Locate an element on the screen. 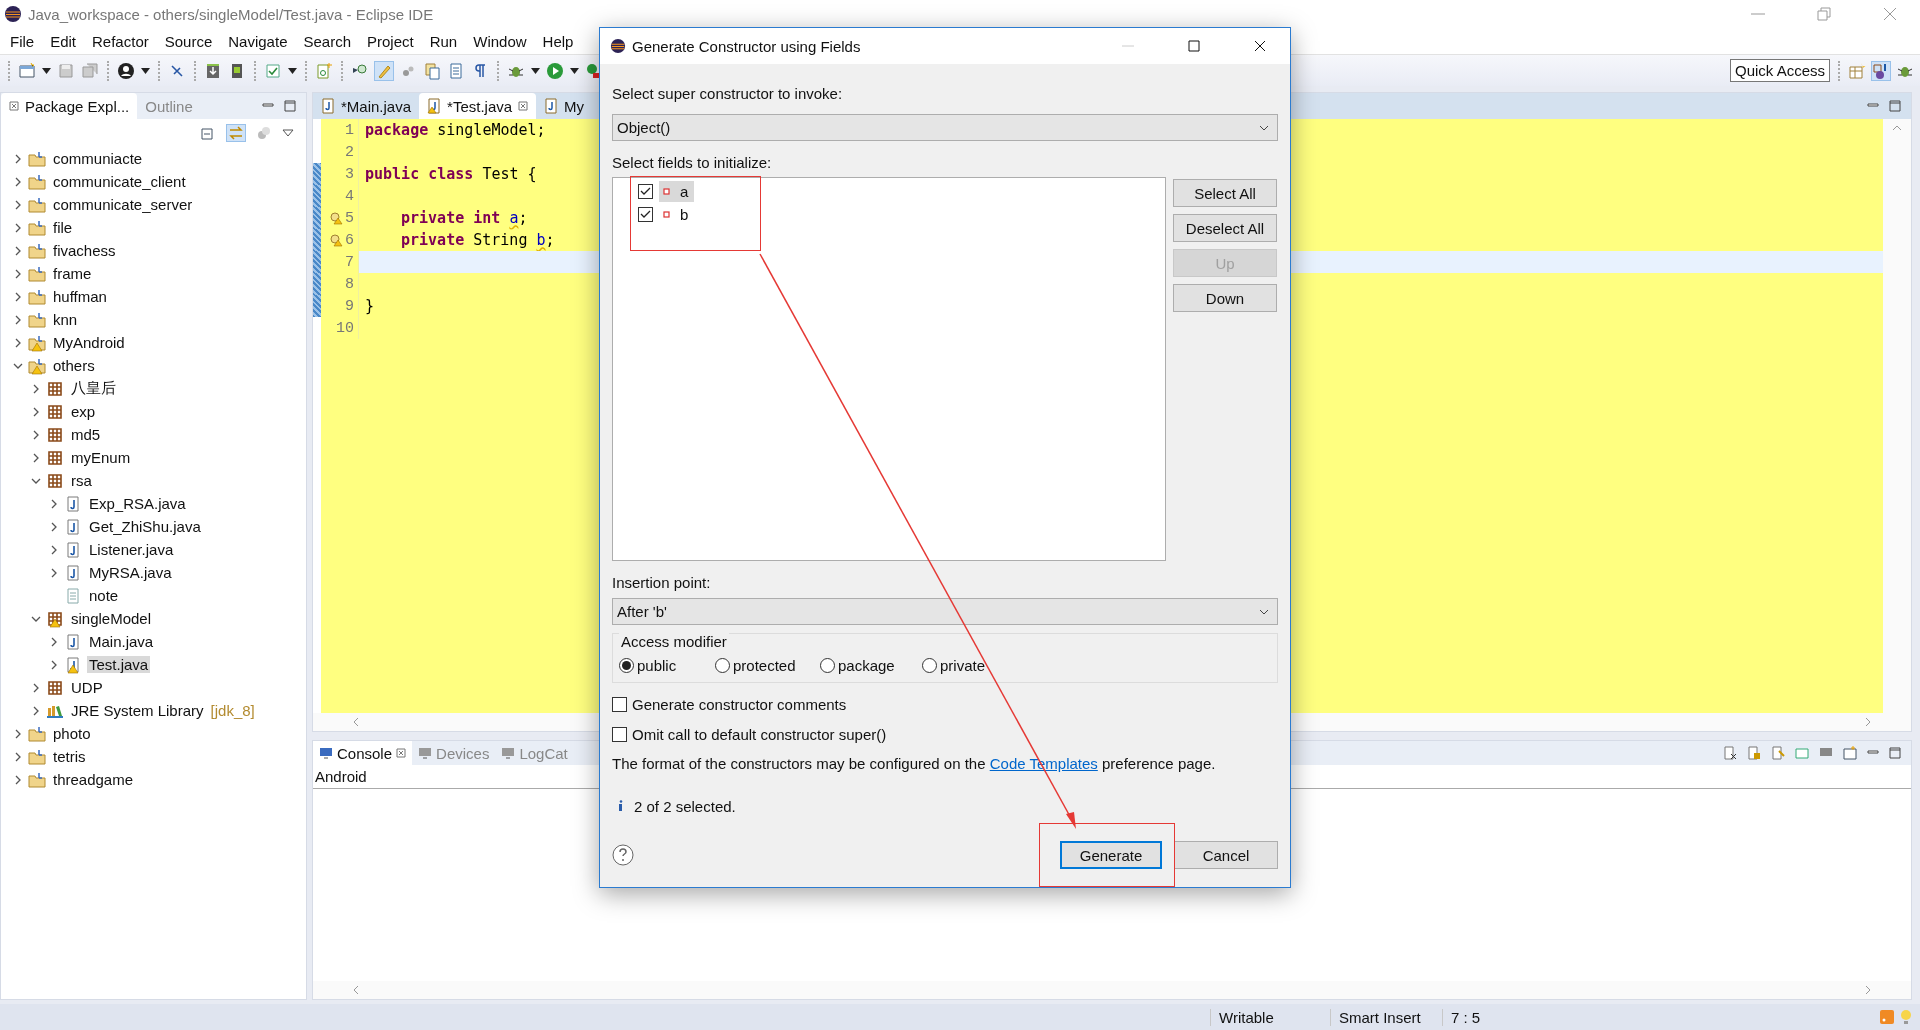 The width and height of the screenshot is (1920, 1030). tree-item: 八皇后 is located at coordinates (93, 388).